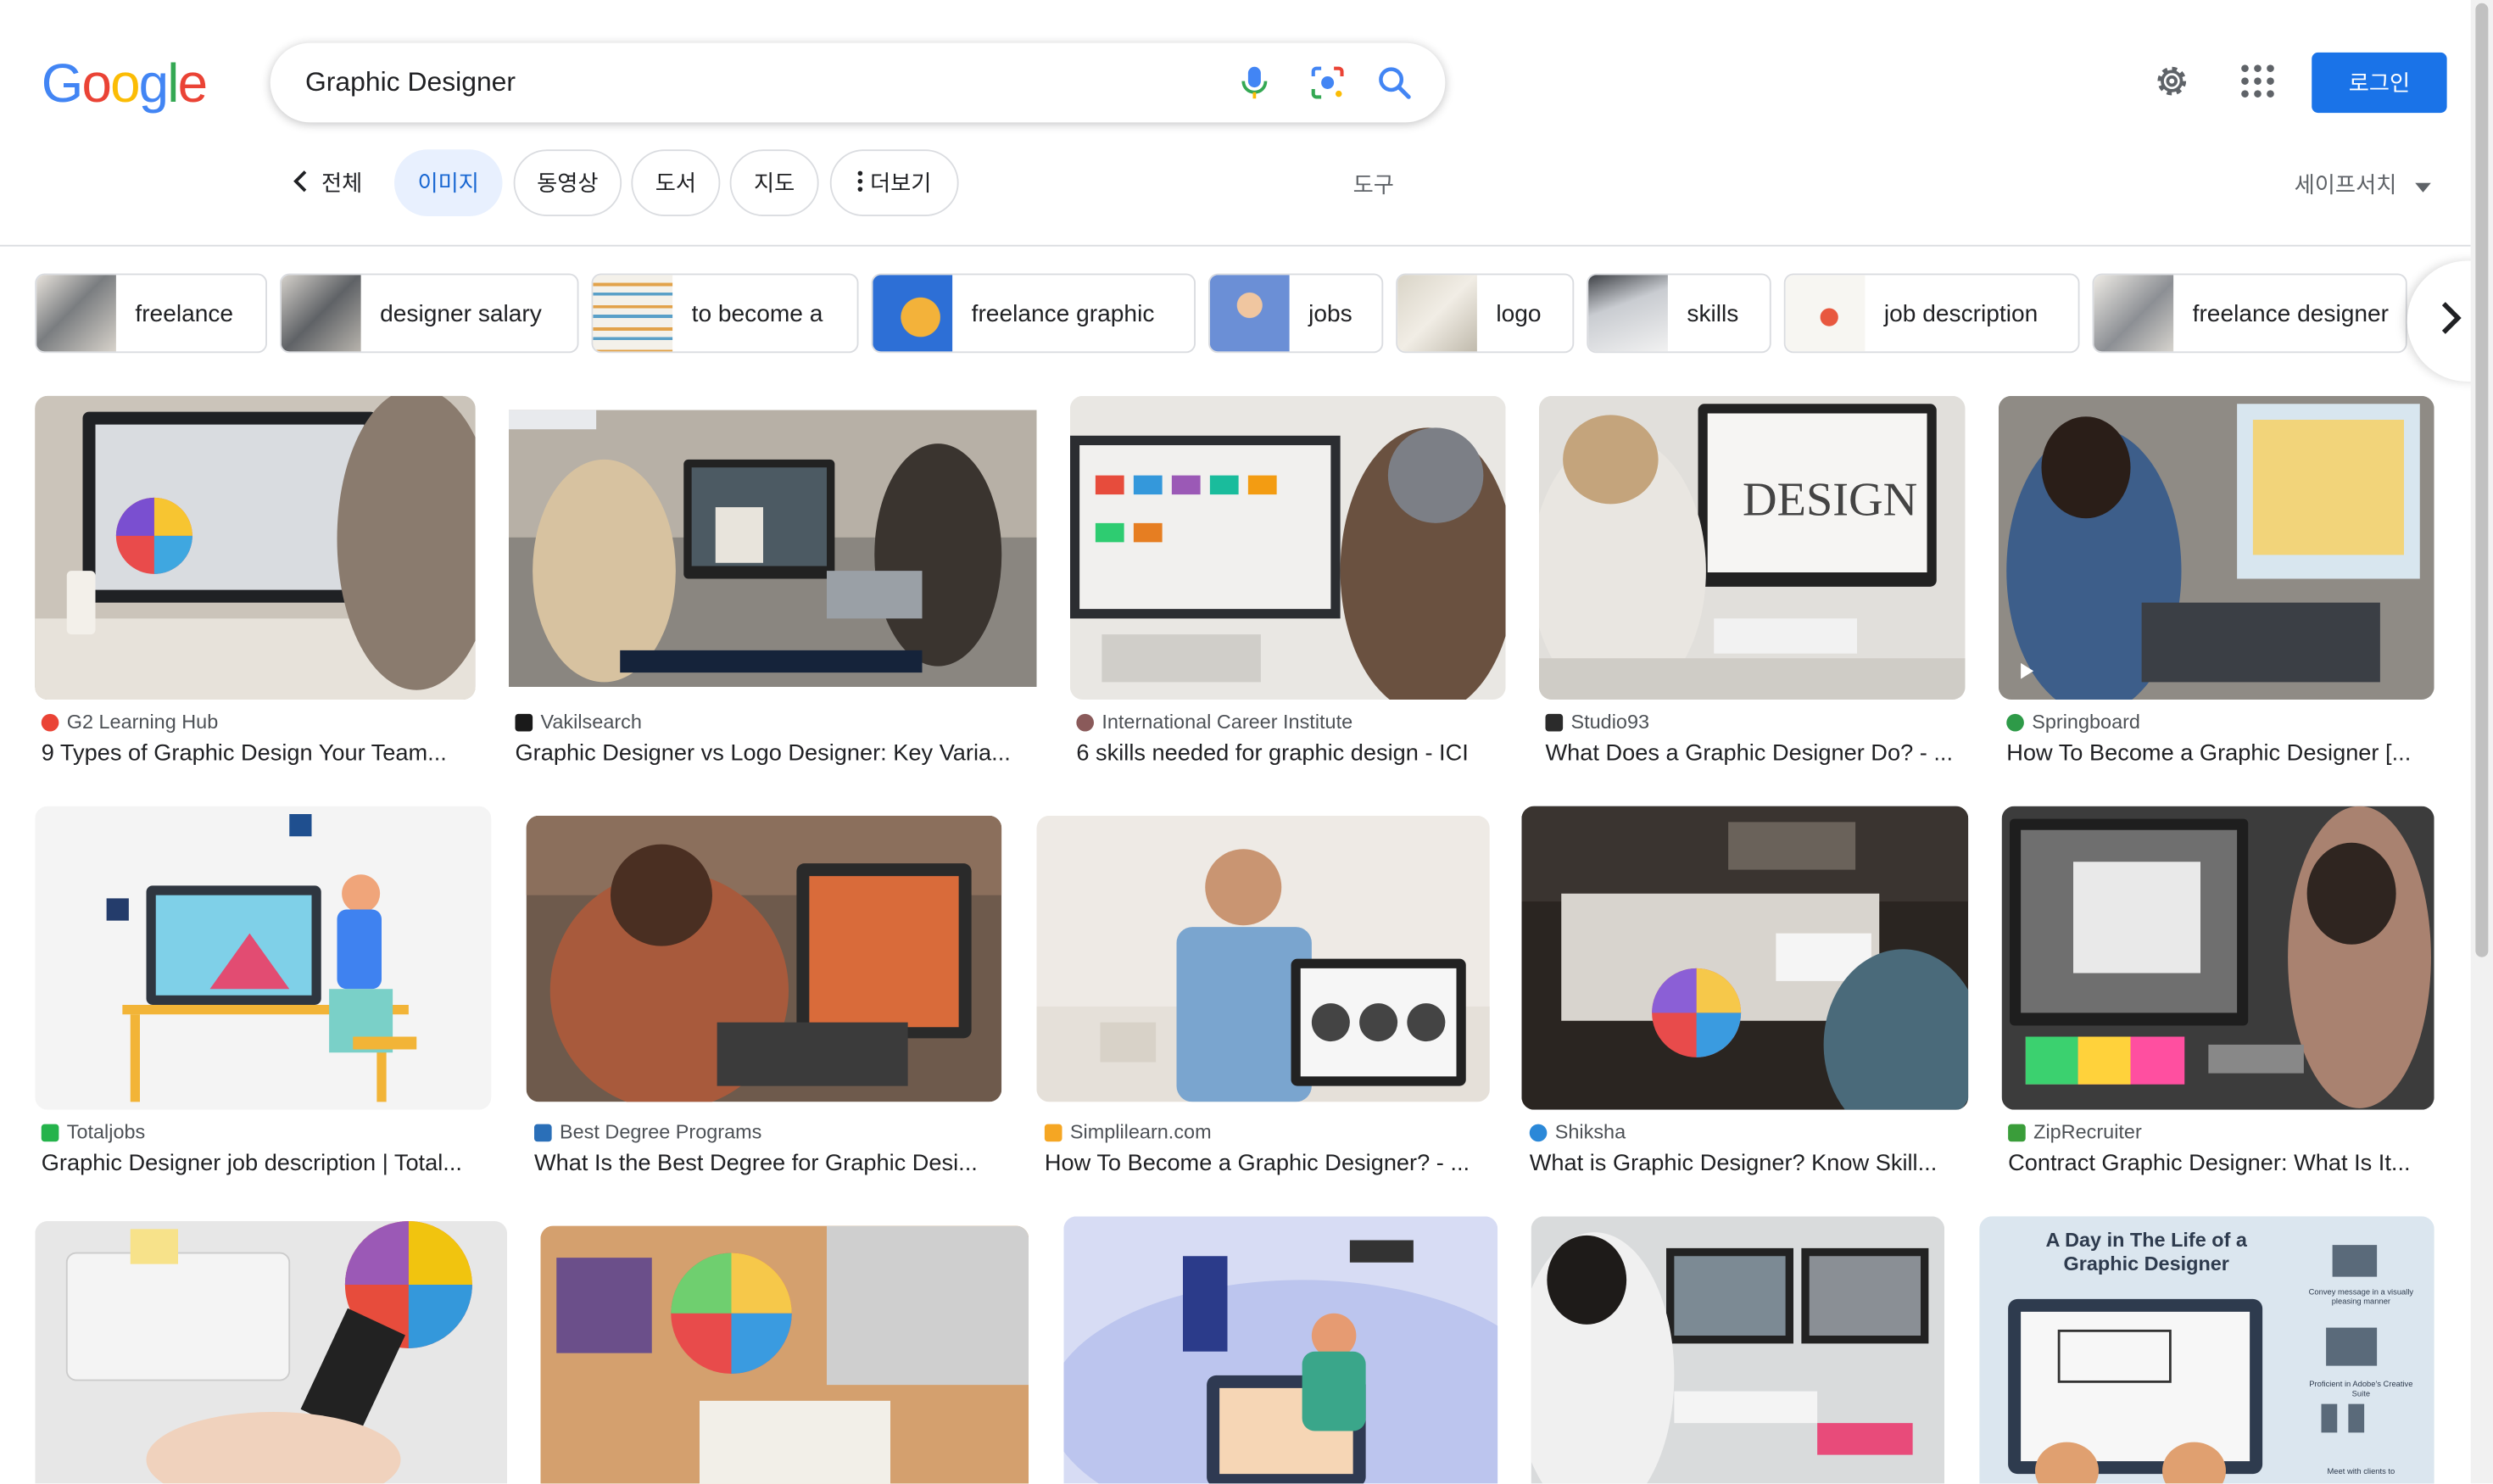 This screenshot has width=2493, height=1484. I want to click on tab-all: 전체, so click(328, 182).